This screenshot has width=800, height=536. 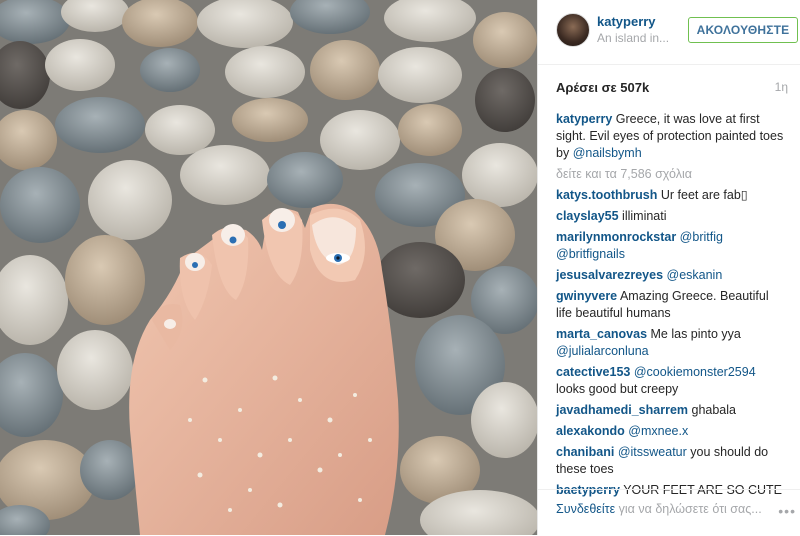 What do you see at coordinates (573, 30) in the screenshot?
I see `avatar` at bounding box center [573, 30].